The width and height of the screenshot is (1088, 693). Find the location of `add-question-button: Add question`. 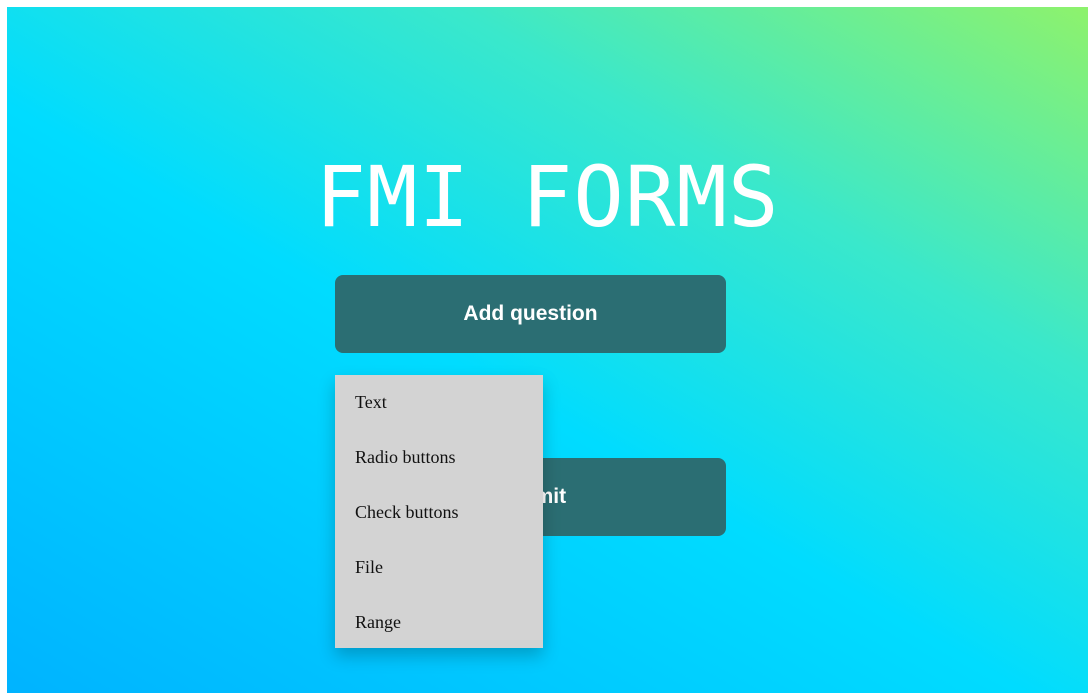

add-question-button: Add question is located at coordinates (530, 314).